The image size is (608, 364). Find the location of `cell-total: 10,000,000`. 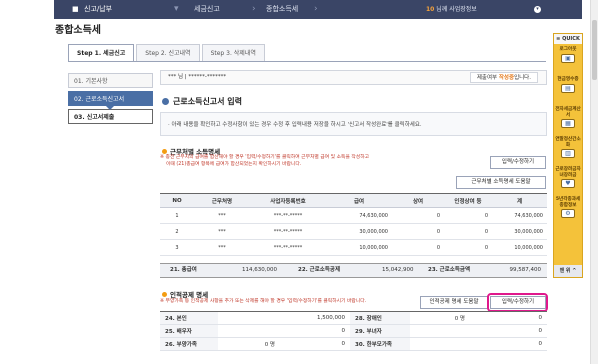

cell-total: 10,000,000 is located at coordinates (519, 247).